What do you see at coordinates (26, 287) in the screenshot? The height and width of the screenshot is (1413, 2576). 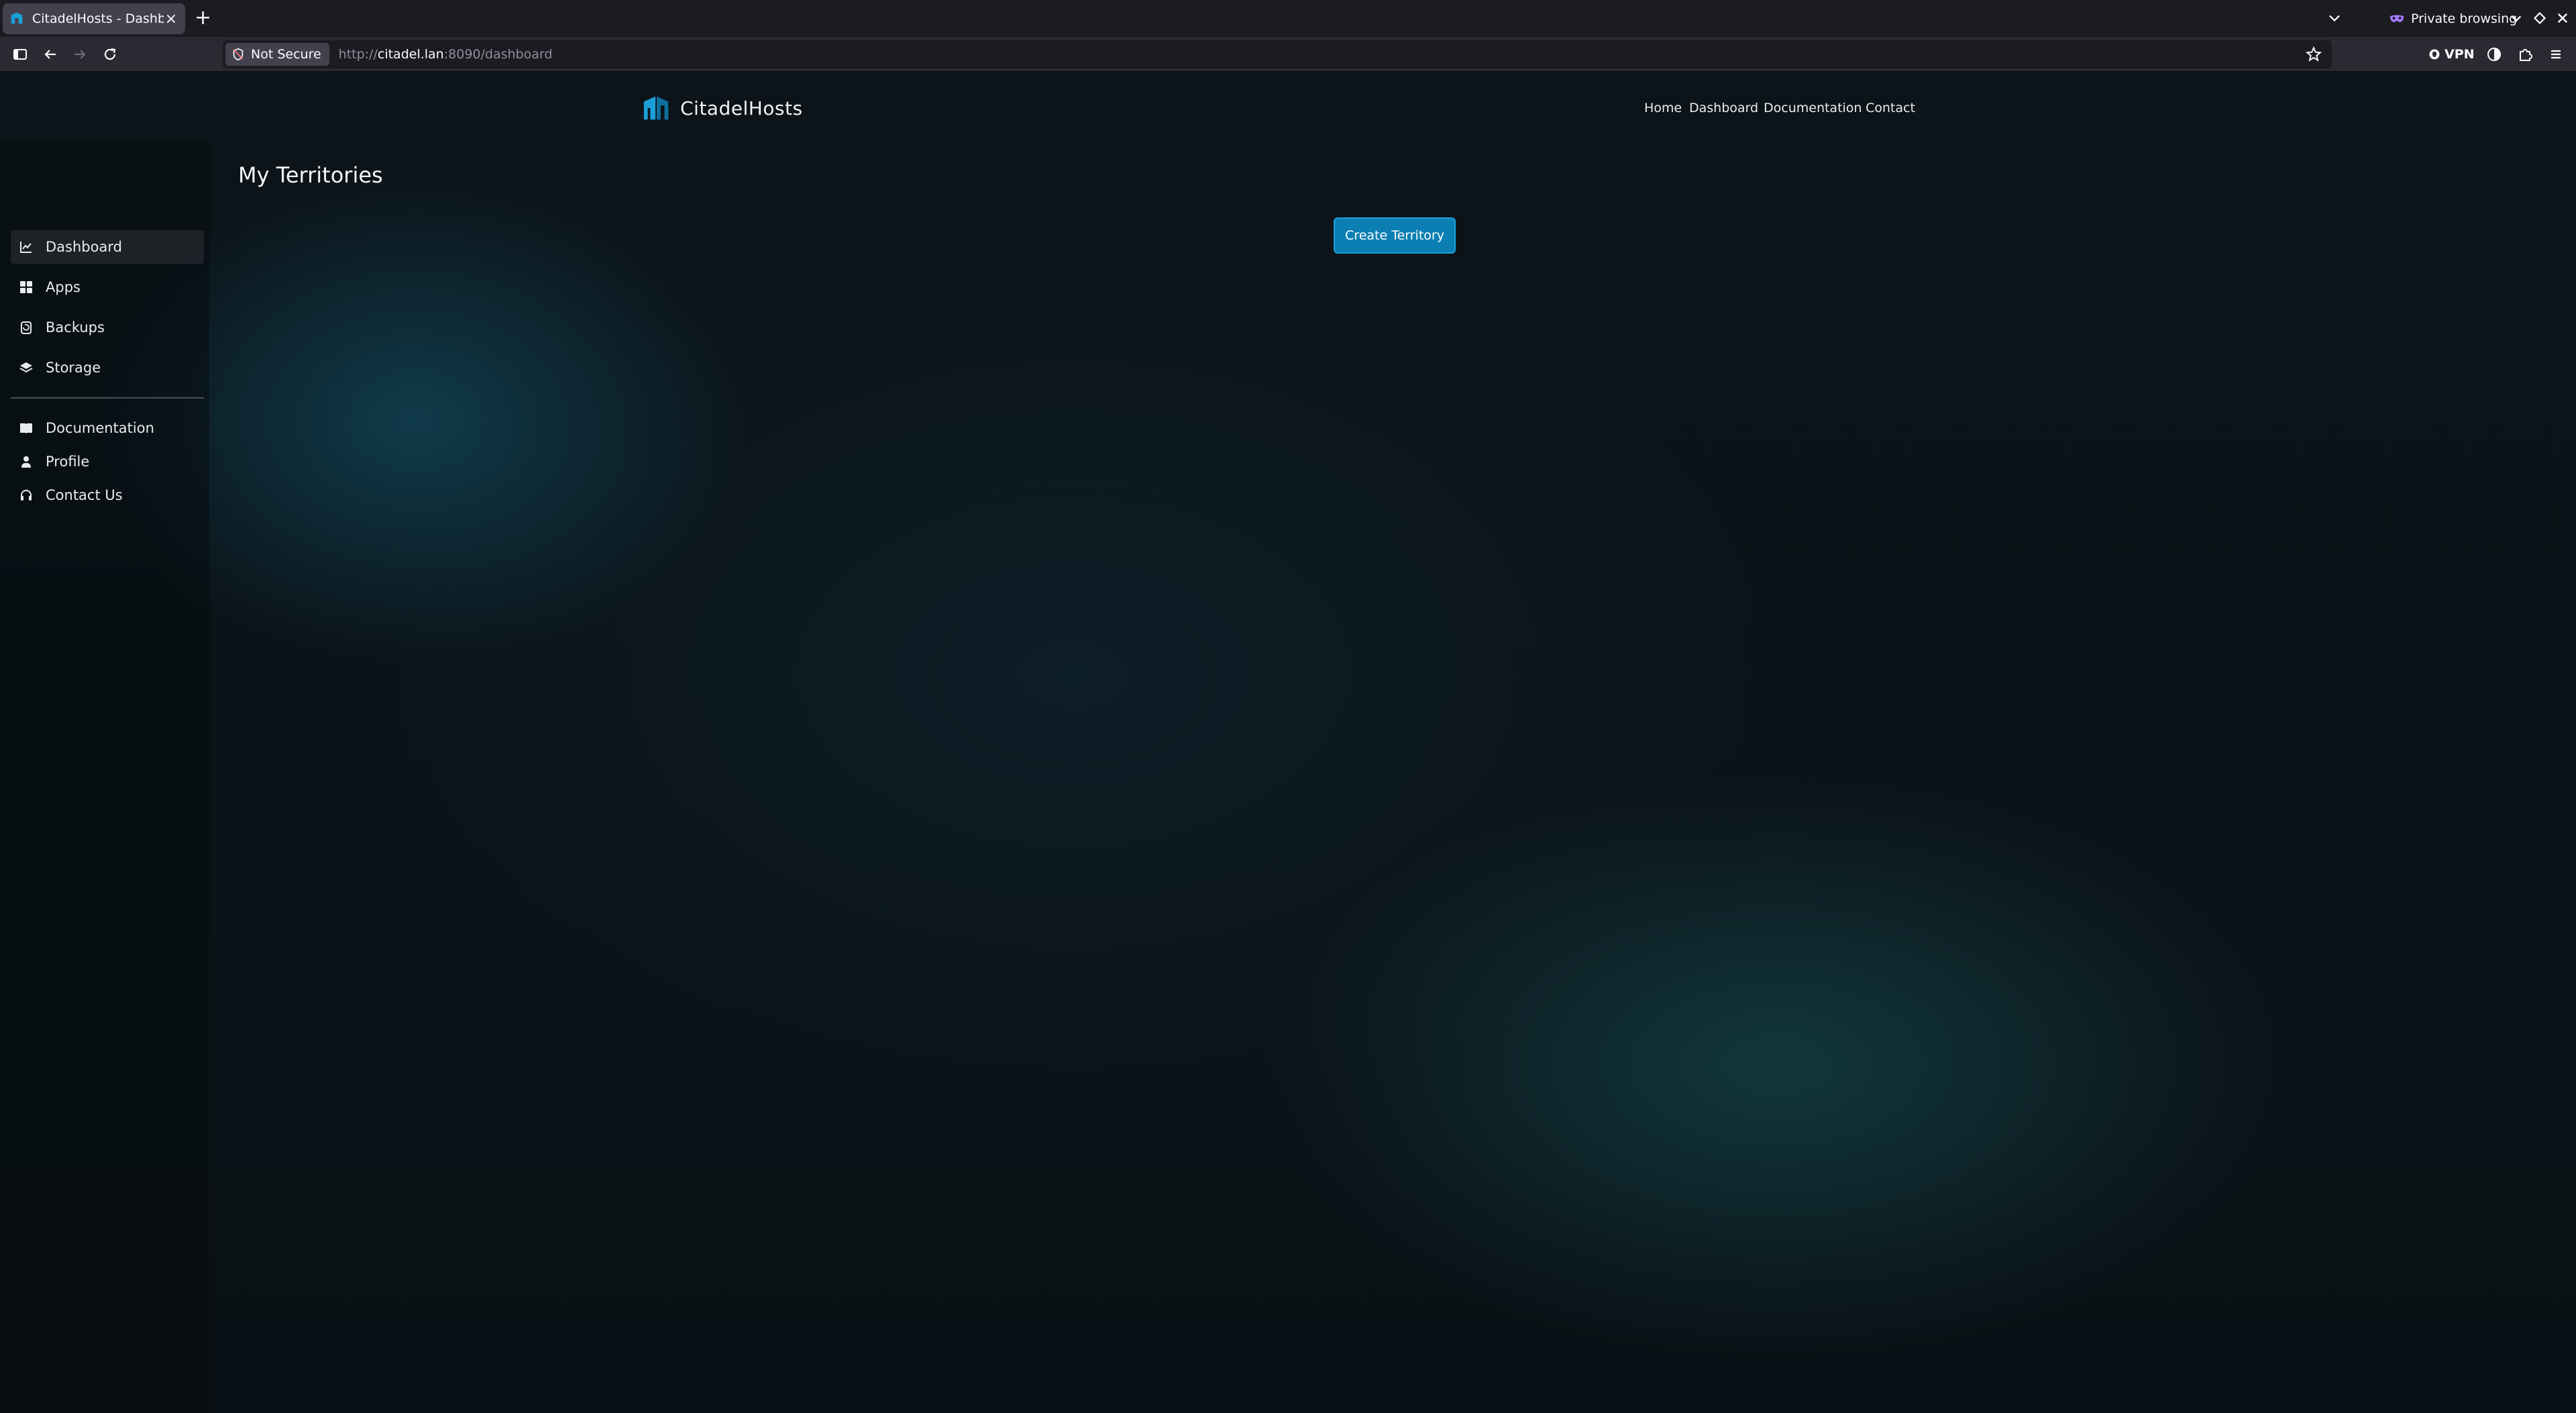 I see `grid-icon` at bounding box center [26, 287].